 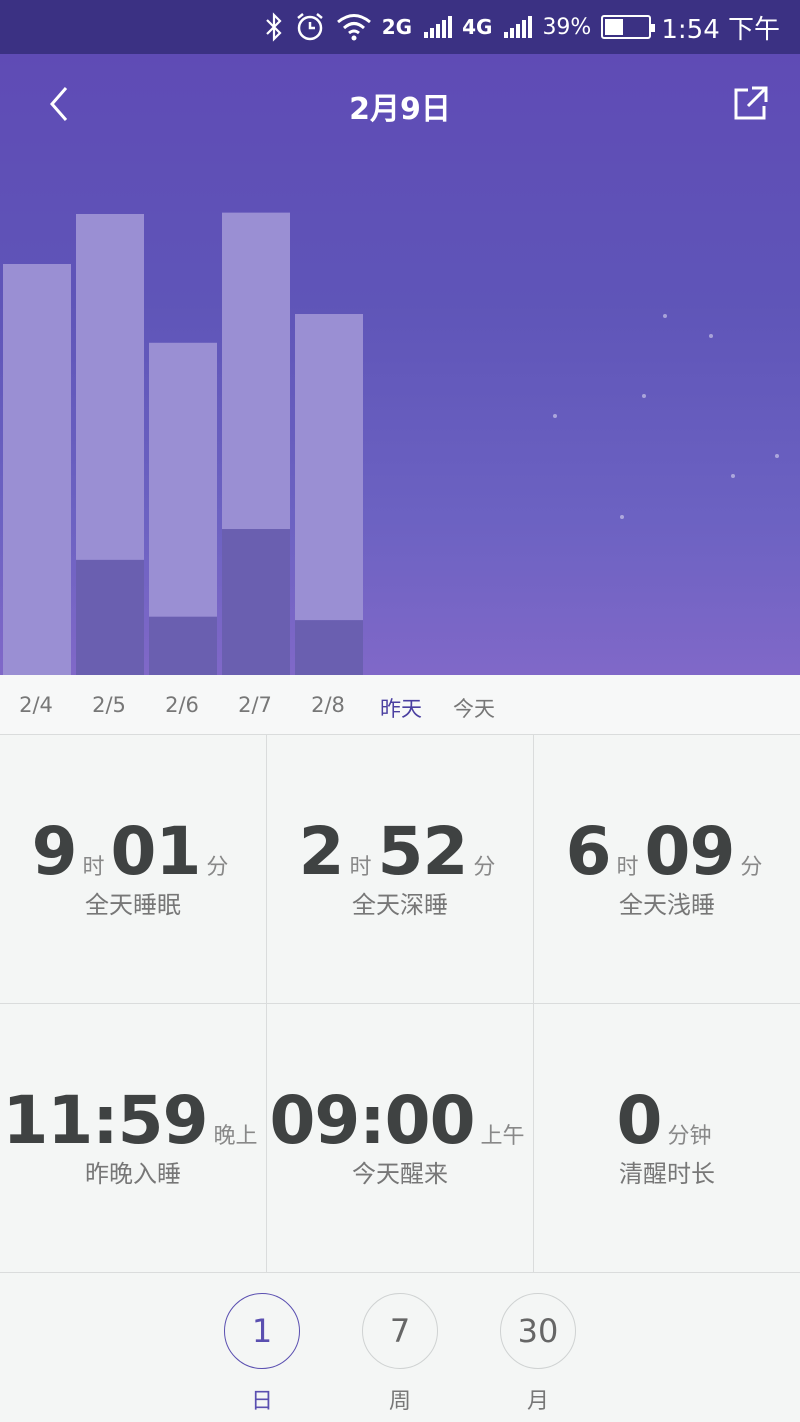 I want to click on battery-percent: 39%, so click(x=567, y=27).